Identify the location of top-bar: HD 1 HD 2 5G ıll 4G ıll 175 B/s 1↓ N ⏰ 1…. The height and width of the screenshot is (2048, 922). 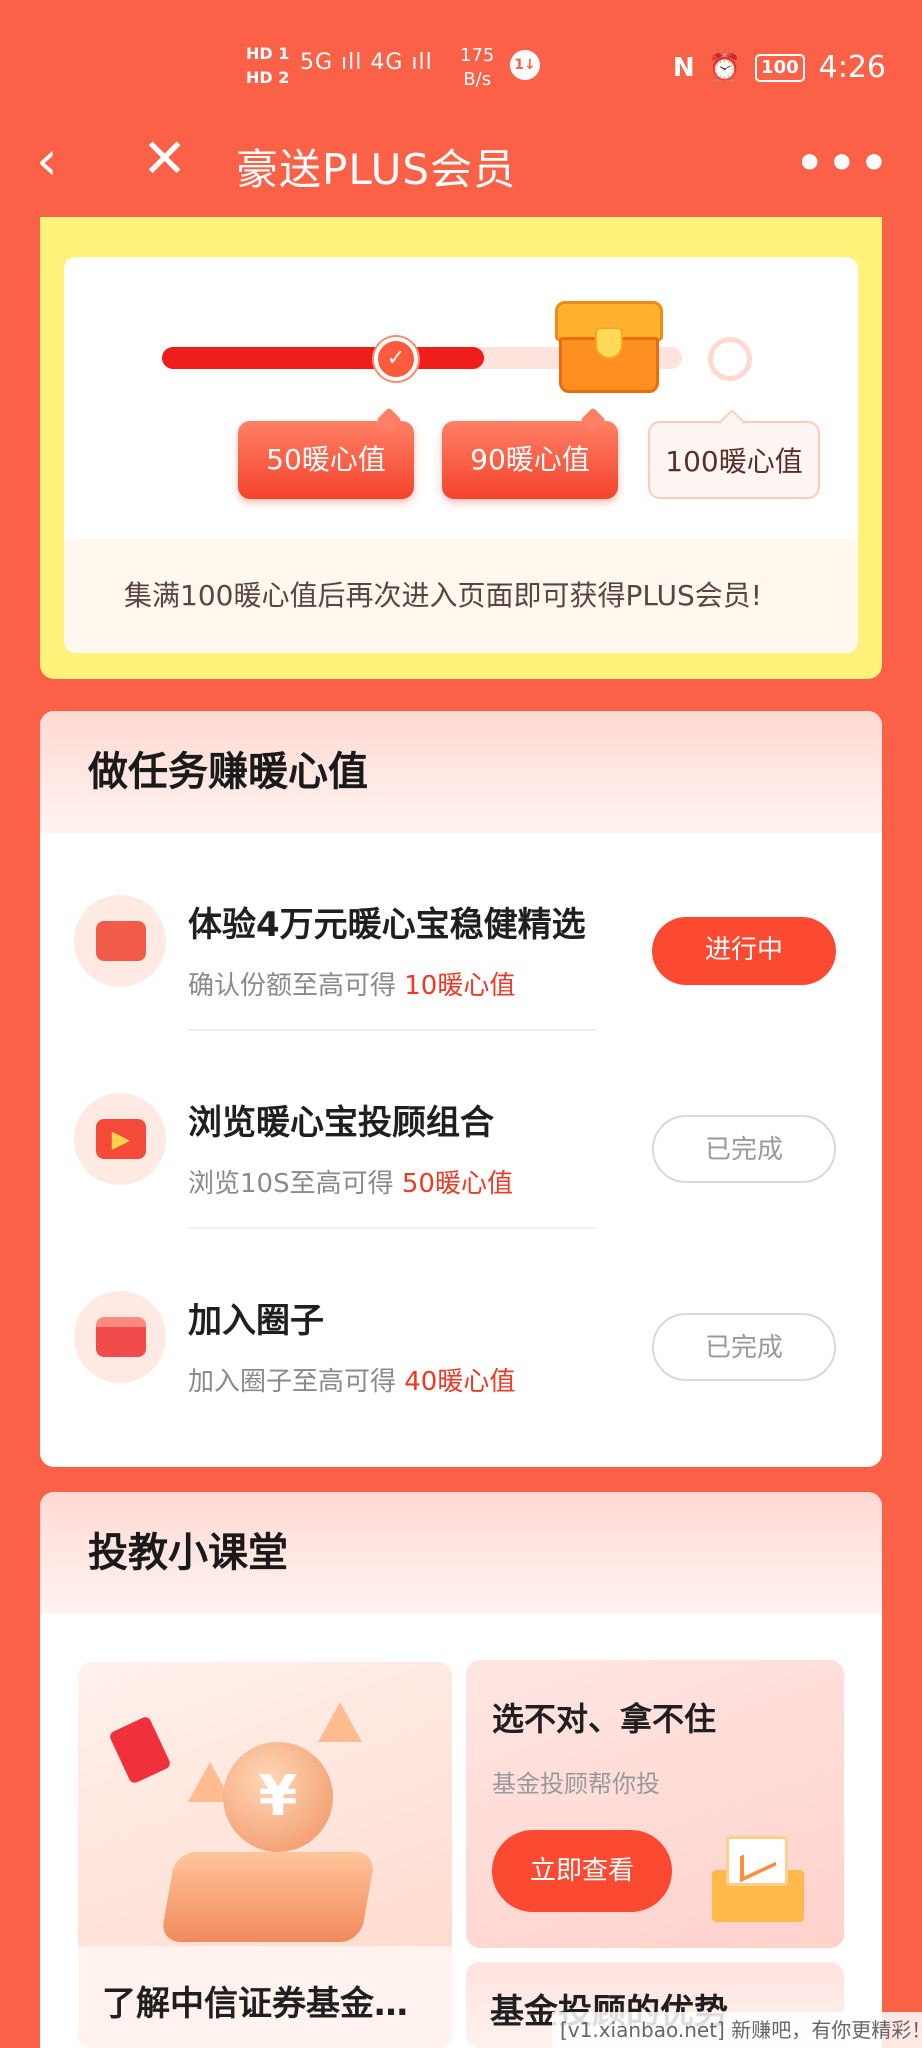
(461, 108).